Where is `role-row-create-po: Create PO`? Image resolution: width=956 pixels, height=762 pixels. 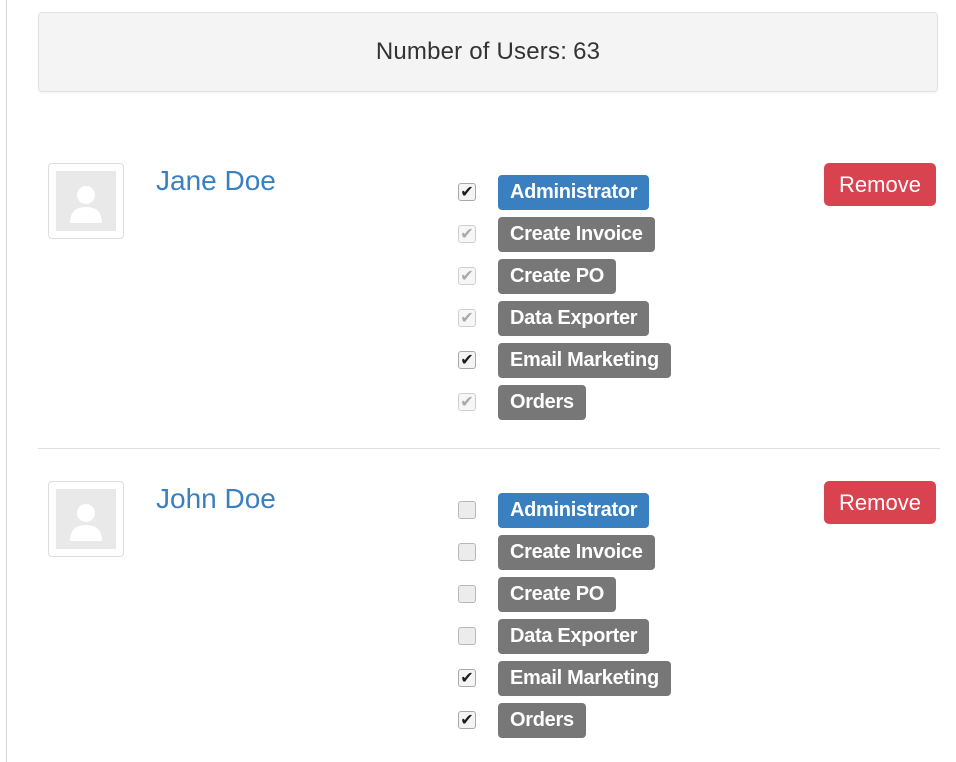 role-row-create-po: Create PO is located at coordinates (588, 594).